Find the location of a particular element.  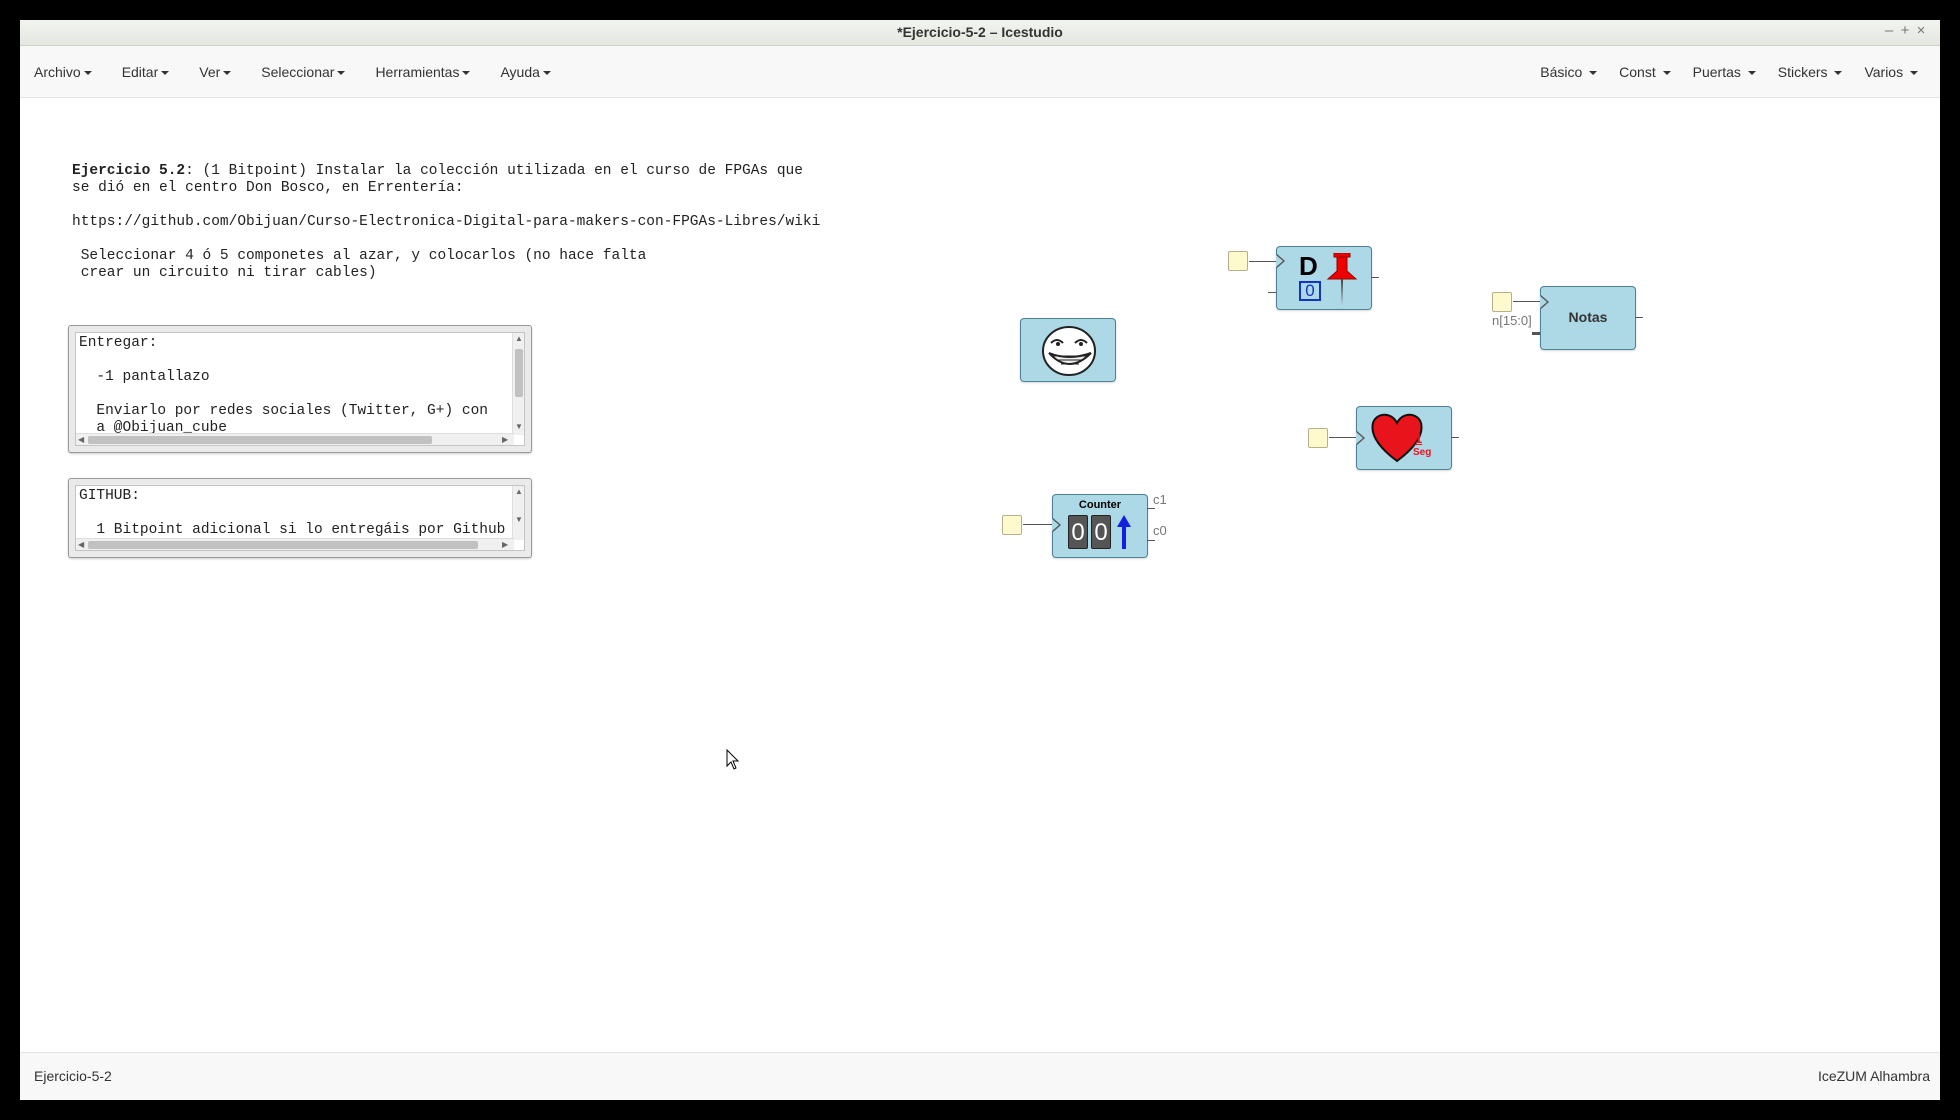

memo1-line2: -1 pantallazo is located at coordinates (144, 377).